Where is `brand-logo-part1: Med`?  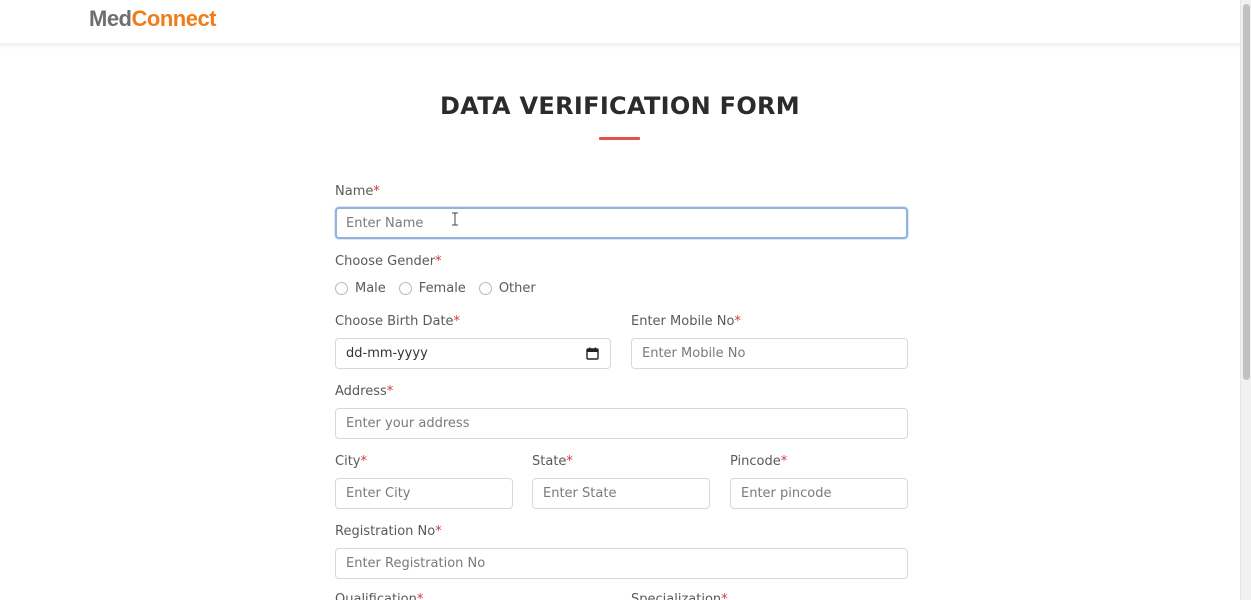
brand-logo-part1: Med is located at coordinates (110, 18).